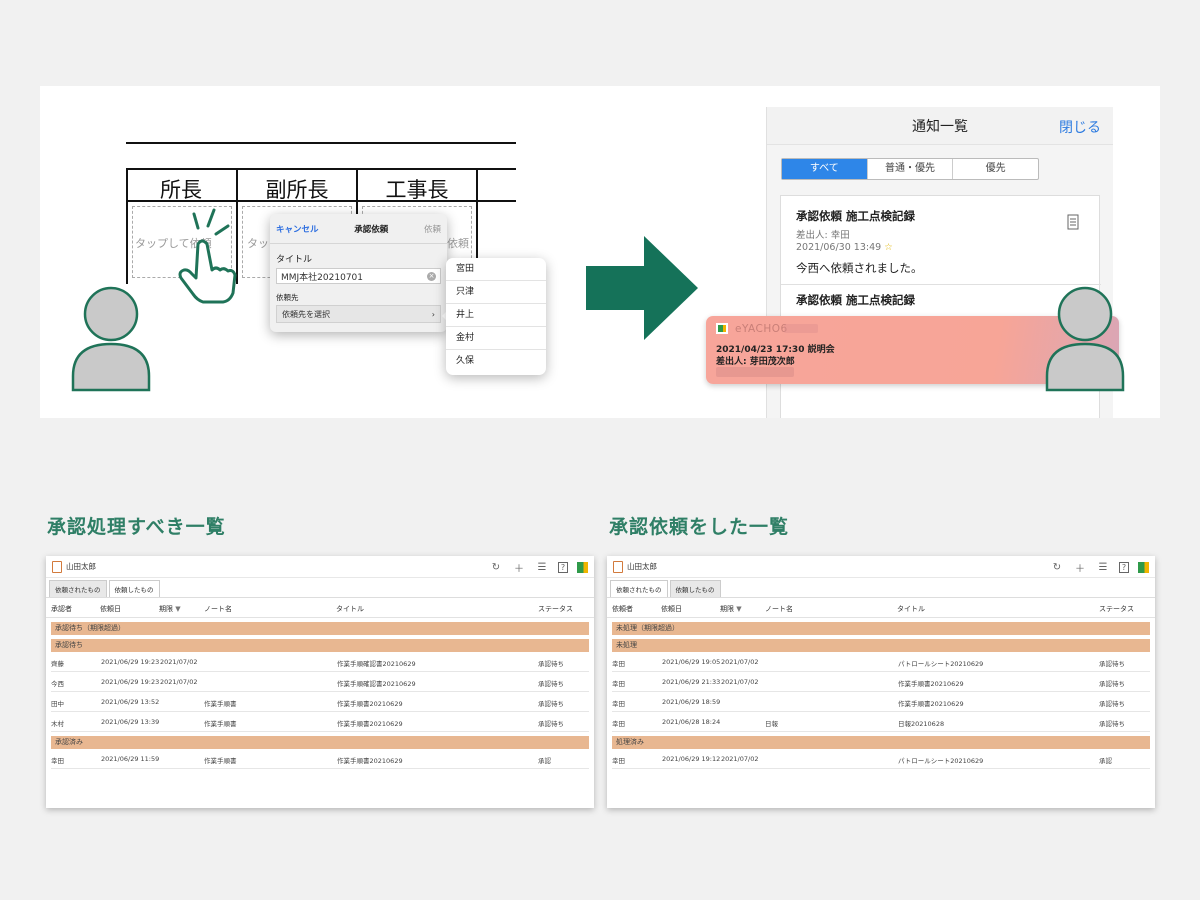 The width and height of the screenshot is (1200, 900). What do you see at coordinates (881, 742) in the screenshot?
I see `group-header: 処理済み` at bounding box center [881, 742].